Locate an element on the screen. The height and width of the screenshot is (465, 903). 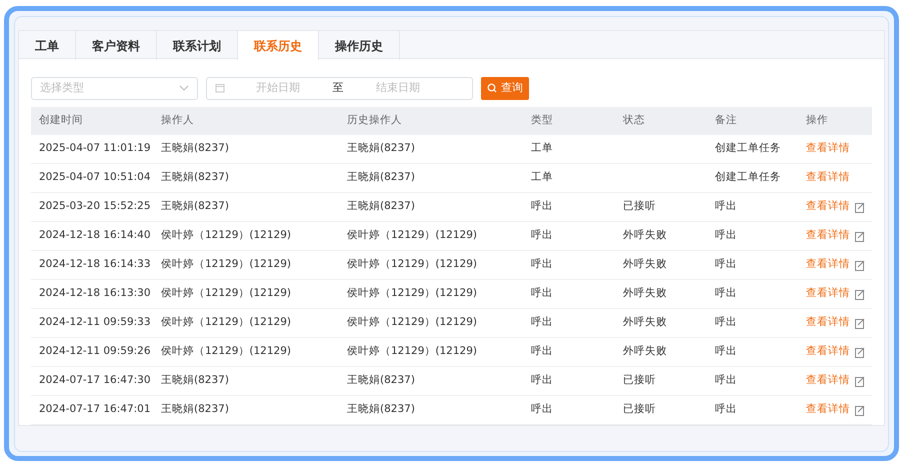
calendar-icon is located at coordinates (220, 88).